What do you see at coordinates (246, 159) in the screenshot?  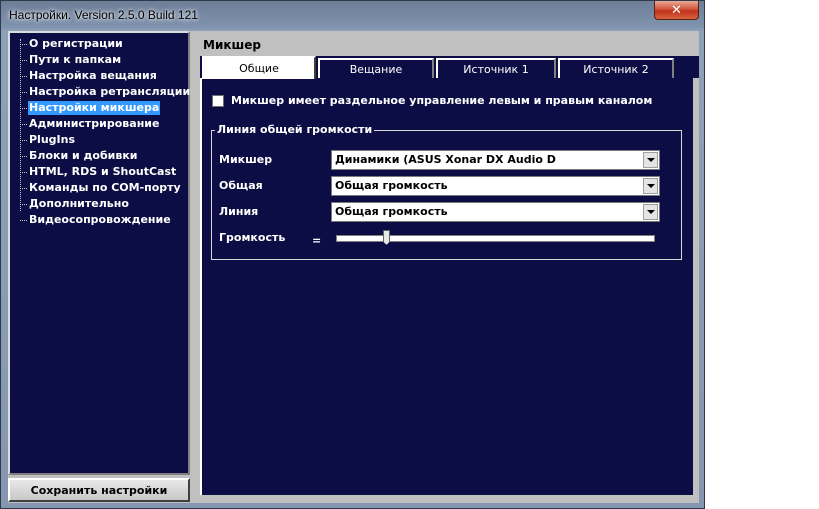 I see `mixer-label: Микшер` at bounding box center [246, 159].